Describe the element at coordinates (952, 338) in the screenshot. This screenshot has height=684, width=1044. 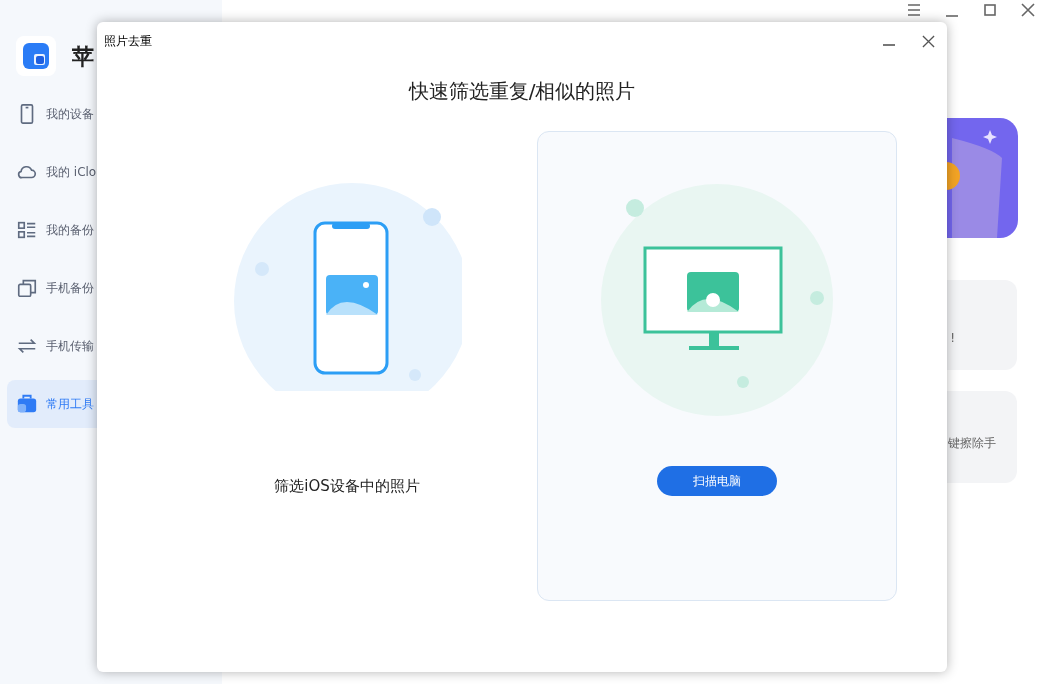
I see `card-text: !` at that location.